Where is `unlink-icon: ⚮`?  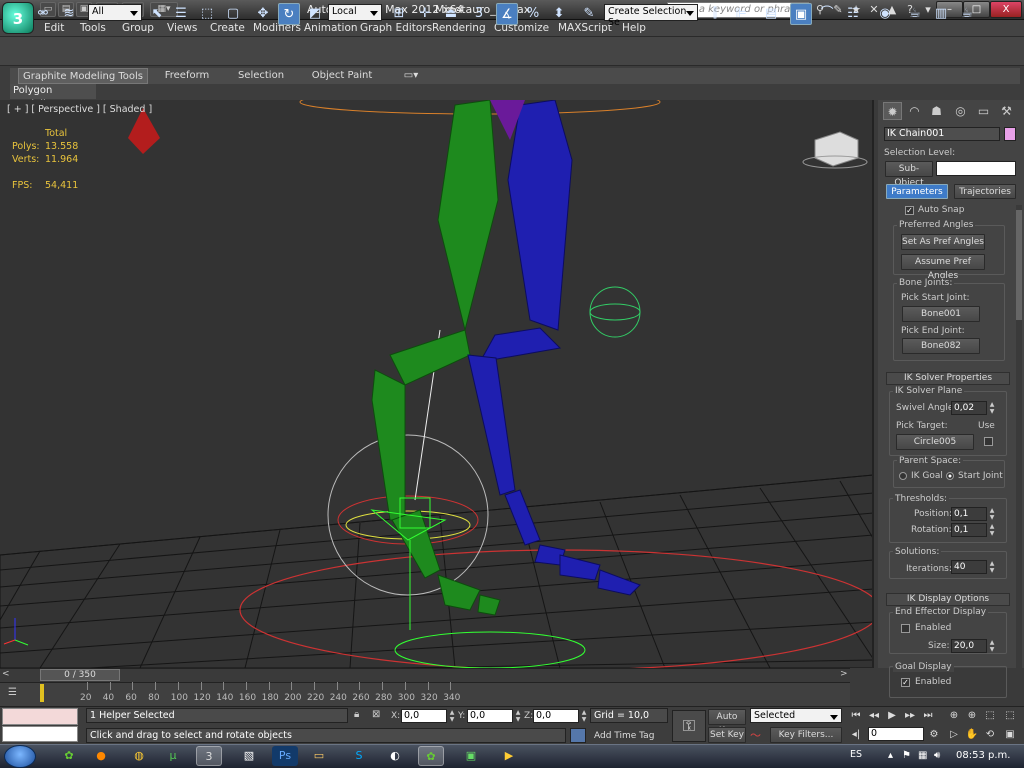
unlink-icon: ⚮ is located at coordinates (43, 14).